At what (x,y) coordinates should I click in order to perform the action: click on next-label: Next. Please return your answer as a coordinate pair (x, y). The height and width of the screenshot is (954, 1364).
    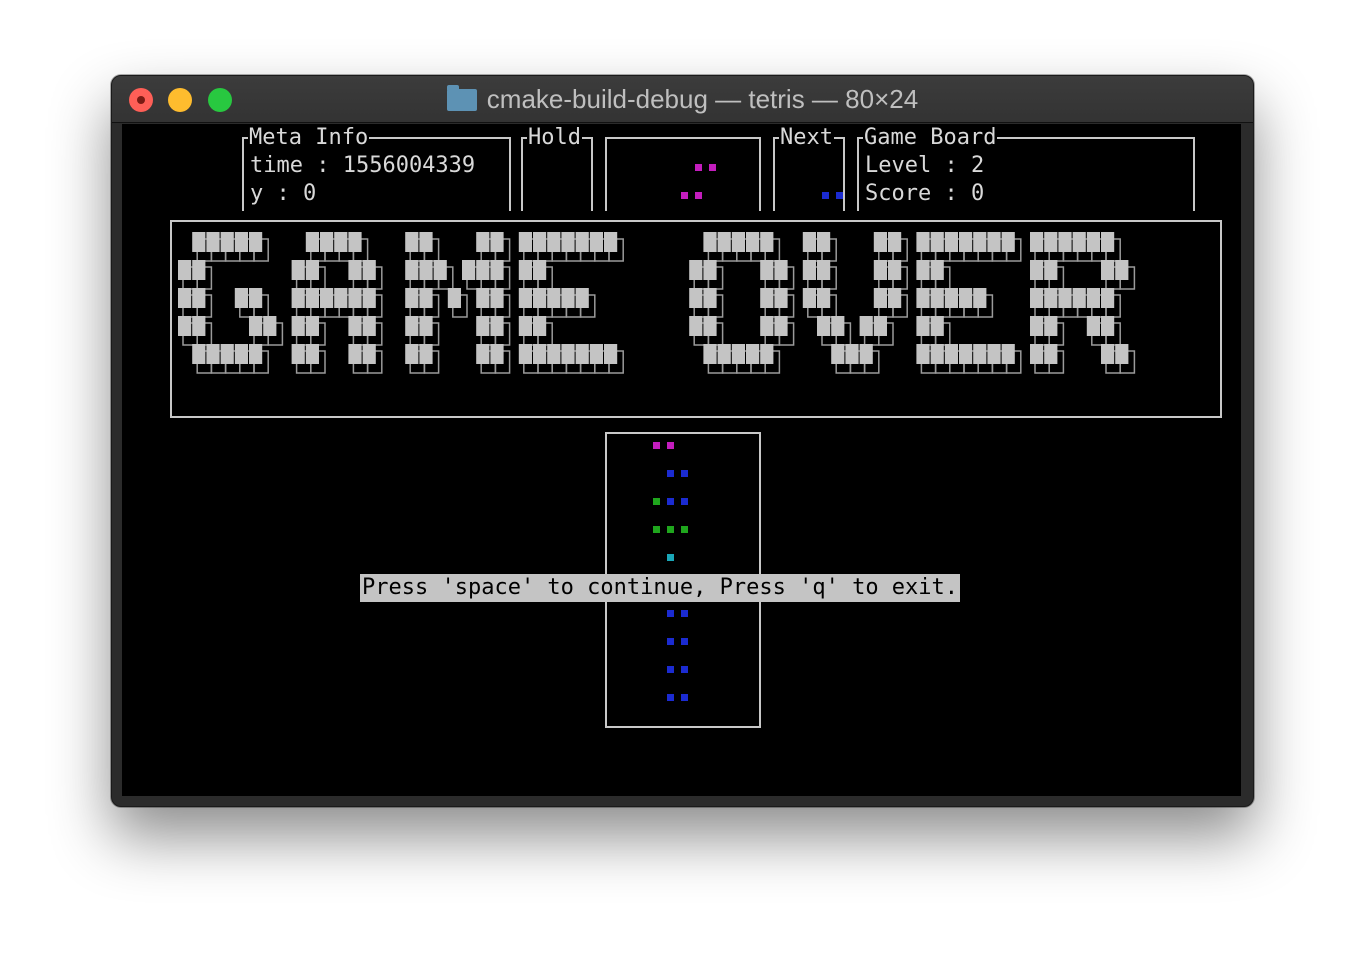
    Looking at the image, I should click on (806, 138).